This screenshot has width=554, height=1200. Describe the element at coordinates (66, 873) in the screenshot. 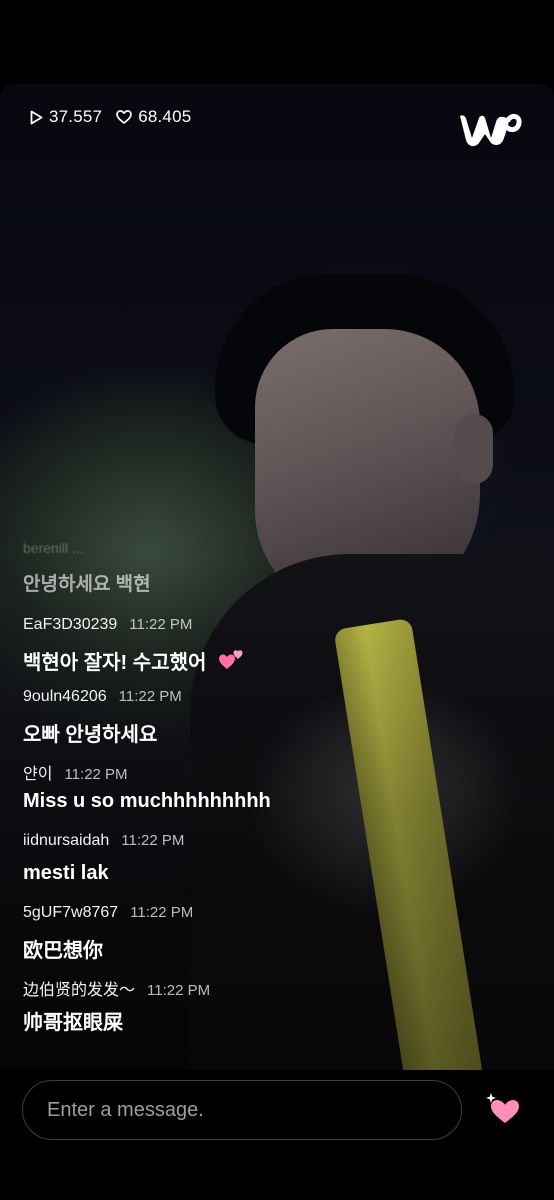

I see `chat-text: mesti lak` at that location.